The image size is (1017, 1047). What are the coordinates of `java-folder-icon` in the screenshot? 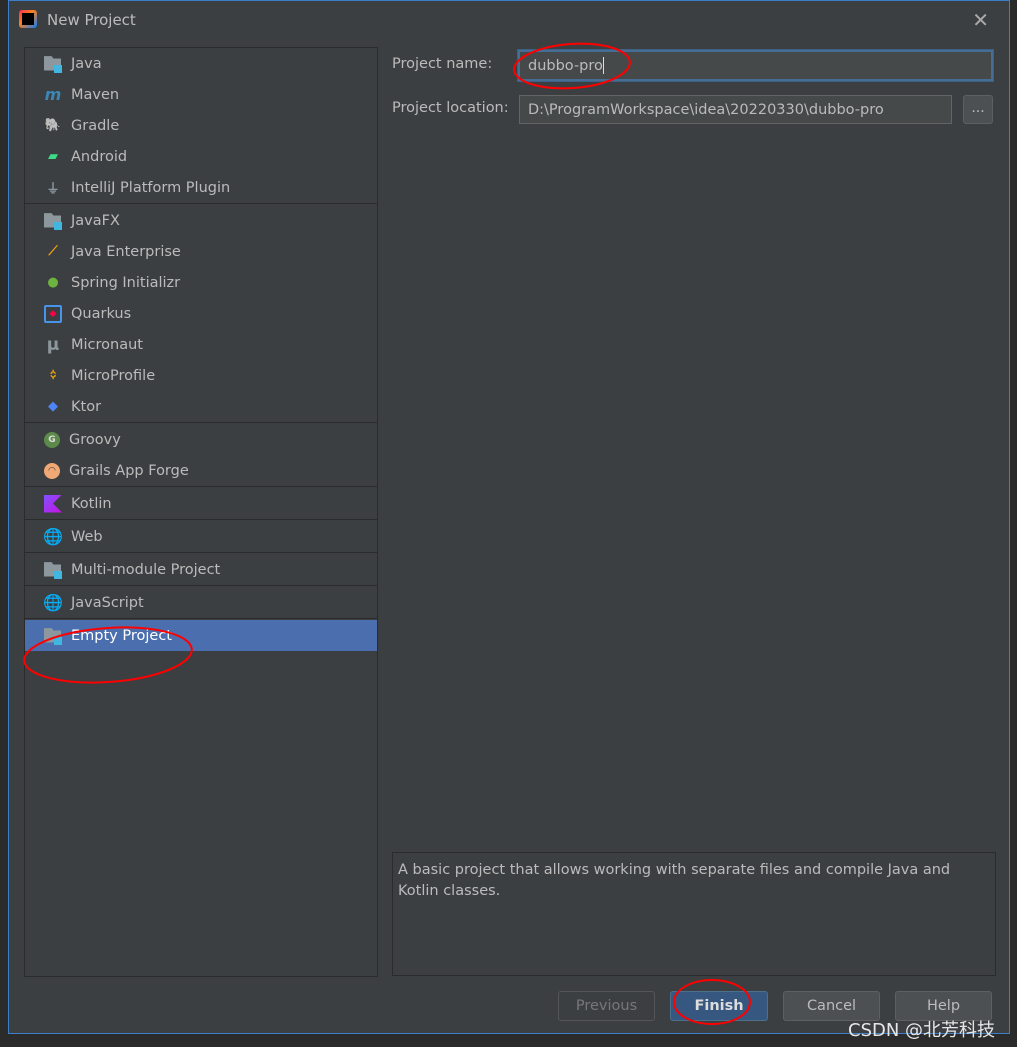 It's located at (53, 64).